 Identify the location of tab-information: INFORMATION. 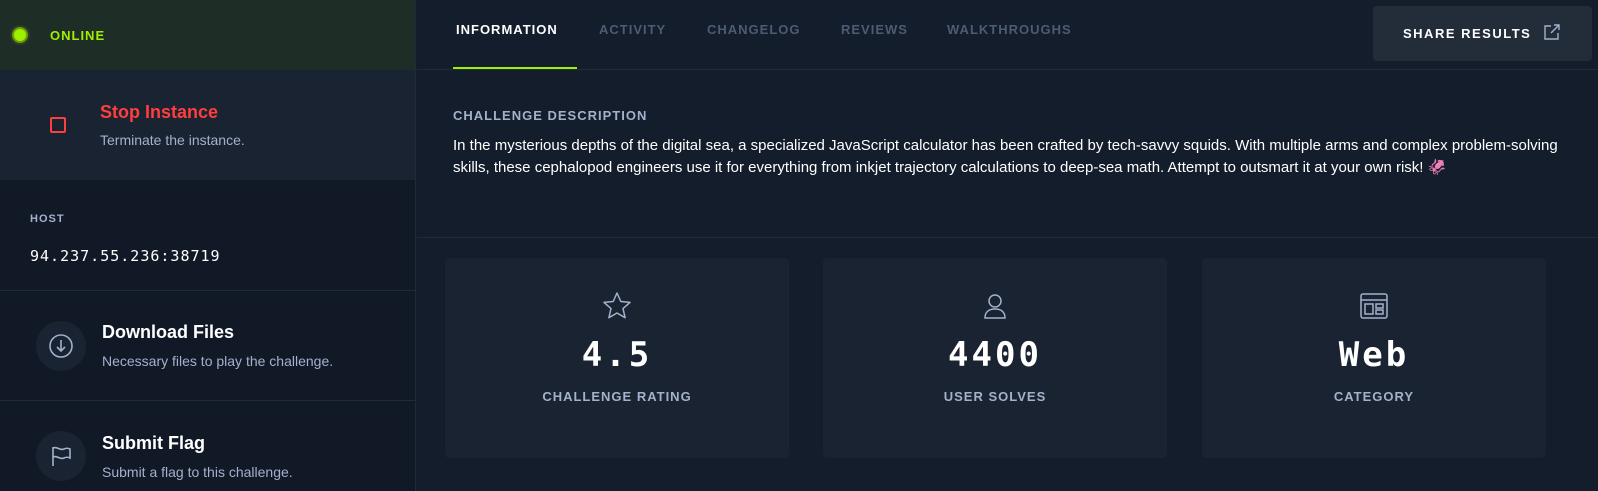
(507, 29).